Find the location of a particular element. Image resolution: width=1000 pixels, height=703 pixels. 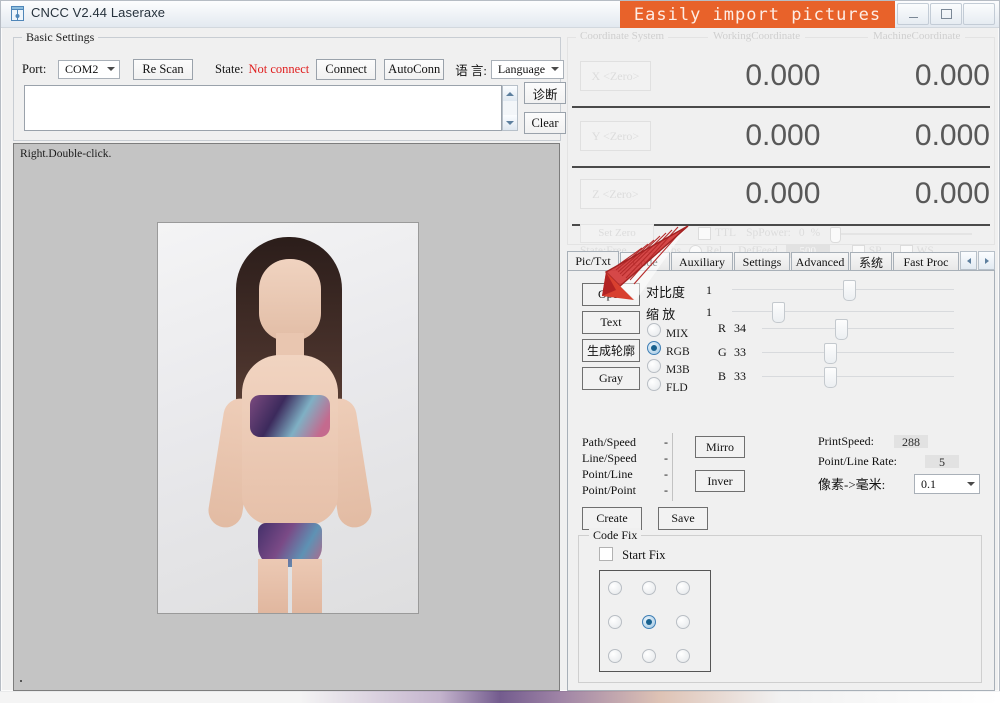

g-slider is located at coordinates (858, 353).